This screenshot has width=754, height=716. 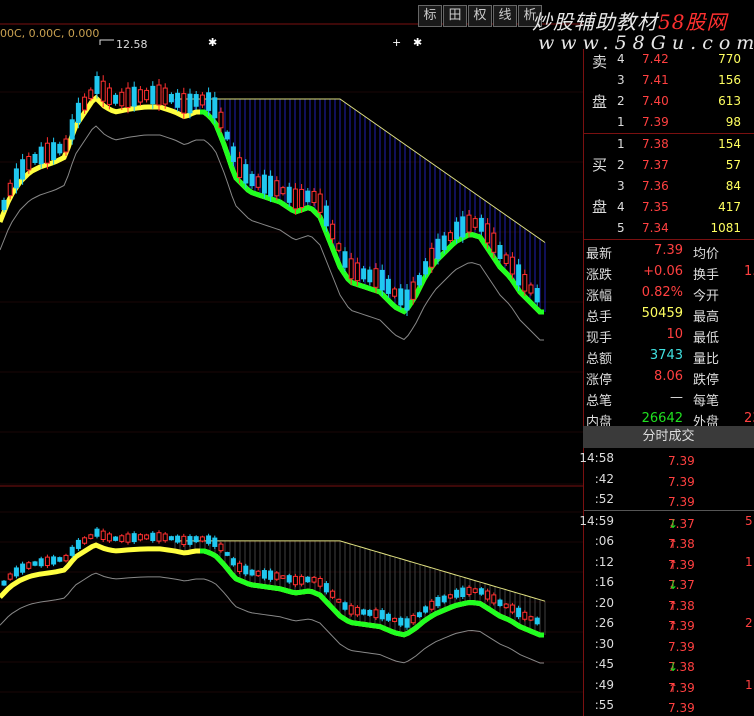 I want to click on stat-value: 10, so click(x=674, y=334).